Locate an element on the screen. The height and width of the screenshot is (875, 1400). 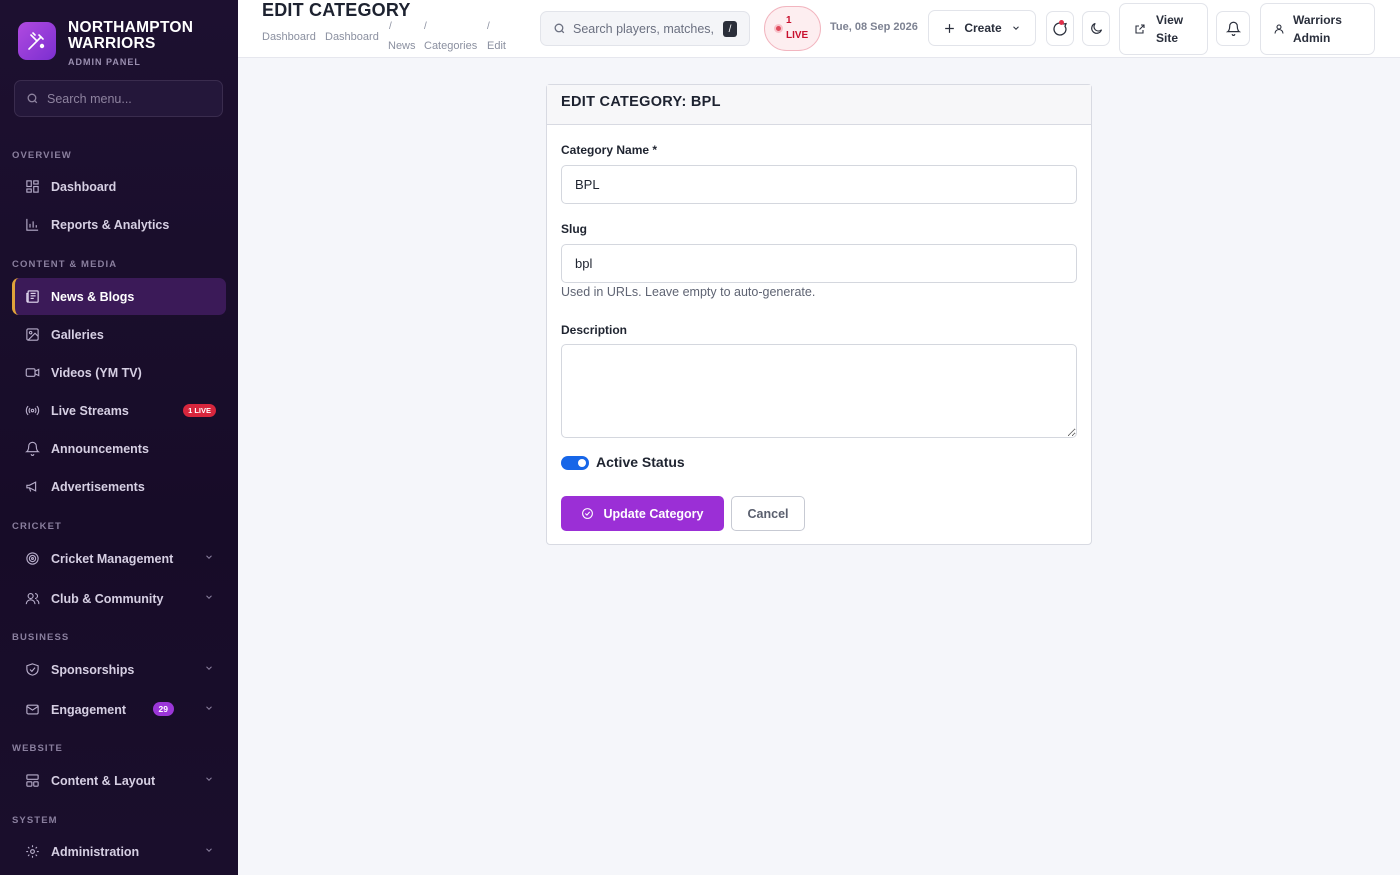
brand: Northampton Warriors ADMIN PANEL is located at coordinates (113, 43).